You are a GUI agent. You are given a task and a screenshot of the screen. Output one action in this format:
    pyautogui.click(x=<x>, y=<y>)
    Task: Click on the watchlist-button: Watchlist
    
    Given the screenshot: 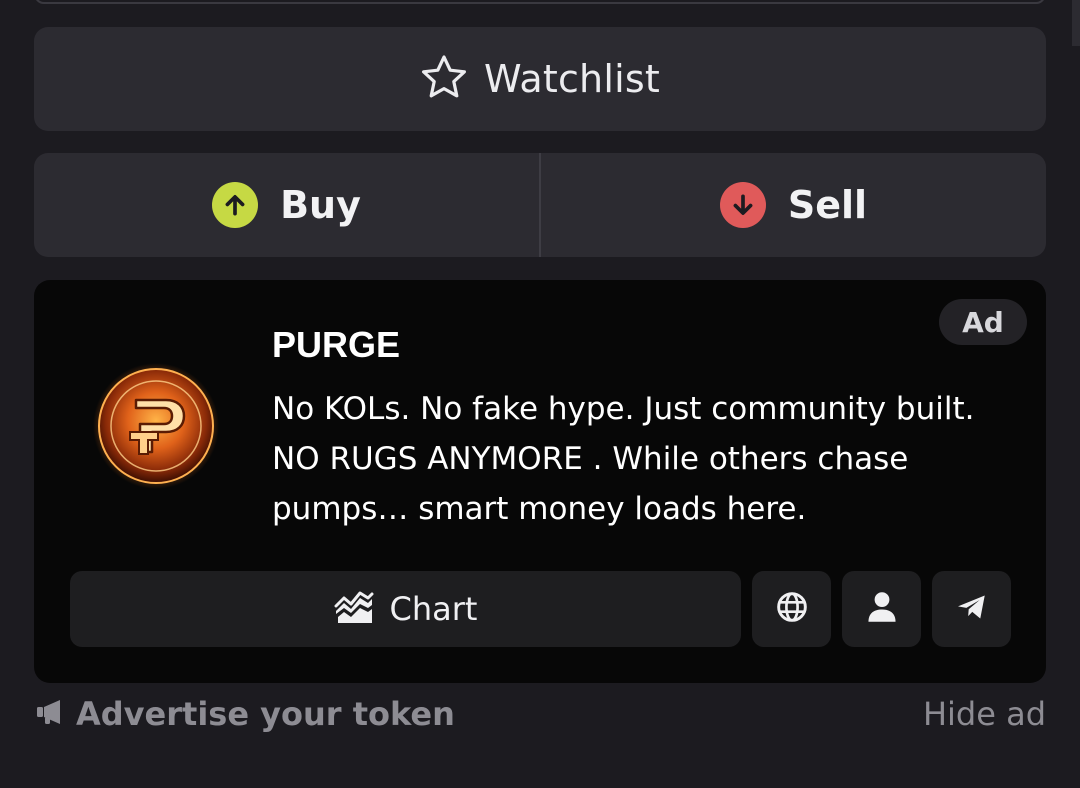 What is the action you would take?
    pyautogui.click(x=540, y=79)
    